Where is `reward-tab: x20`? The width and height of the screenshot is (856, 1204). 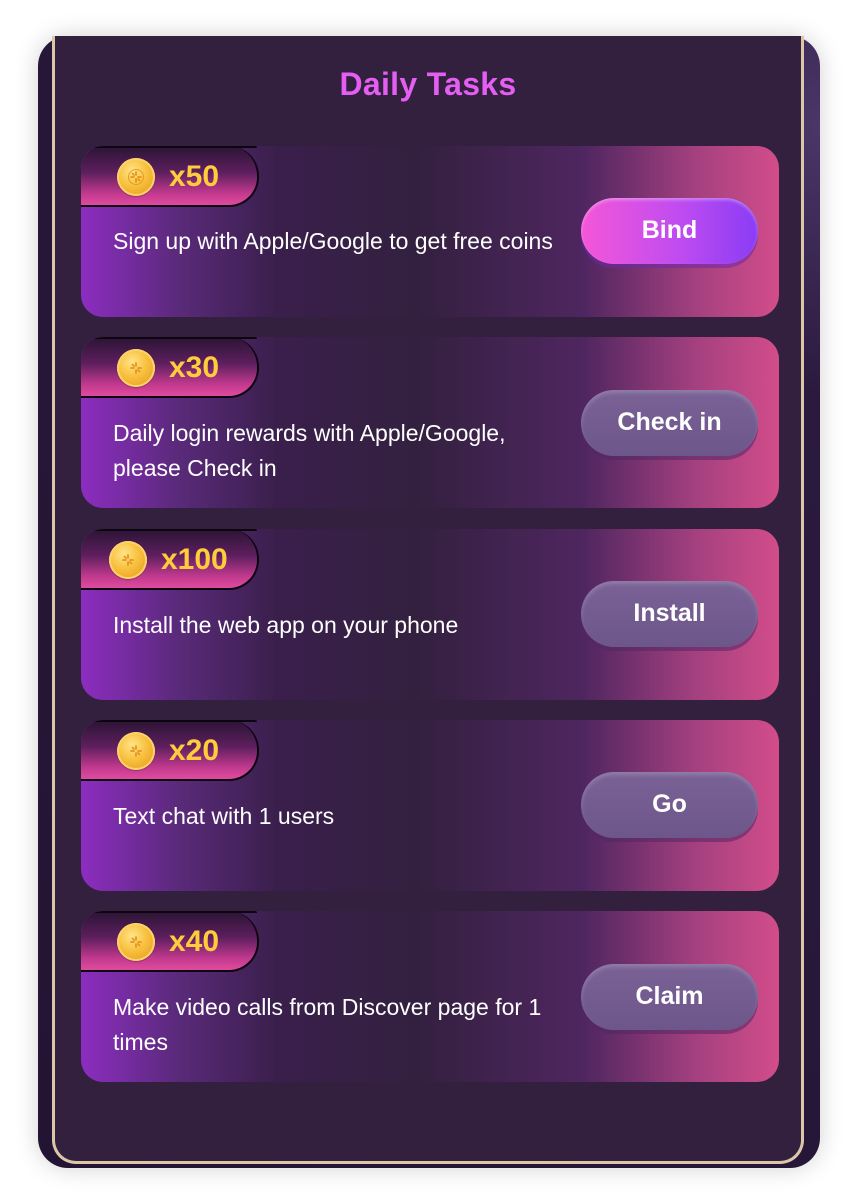
reward-tab: x20 is located at coordinates (170, 750).